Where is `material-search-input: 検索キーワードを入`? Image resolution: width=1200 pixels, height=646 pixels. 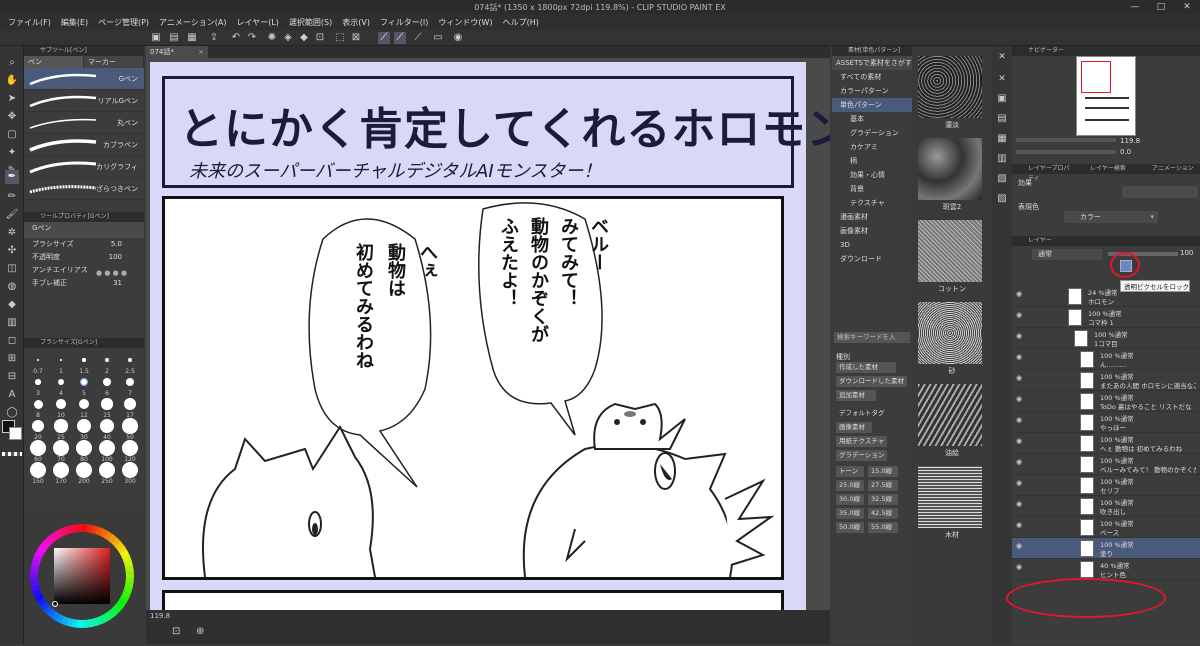
material-search-input: 検索キーワードを入 is located at coordinates (872, 337).